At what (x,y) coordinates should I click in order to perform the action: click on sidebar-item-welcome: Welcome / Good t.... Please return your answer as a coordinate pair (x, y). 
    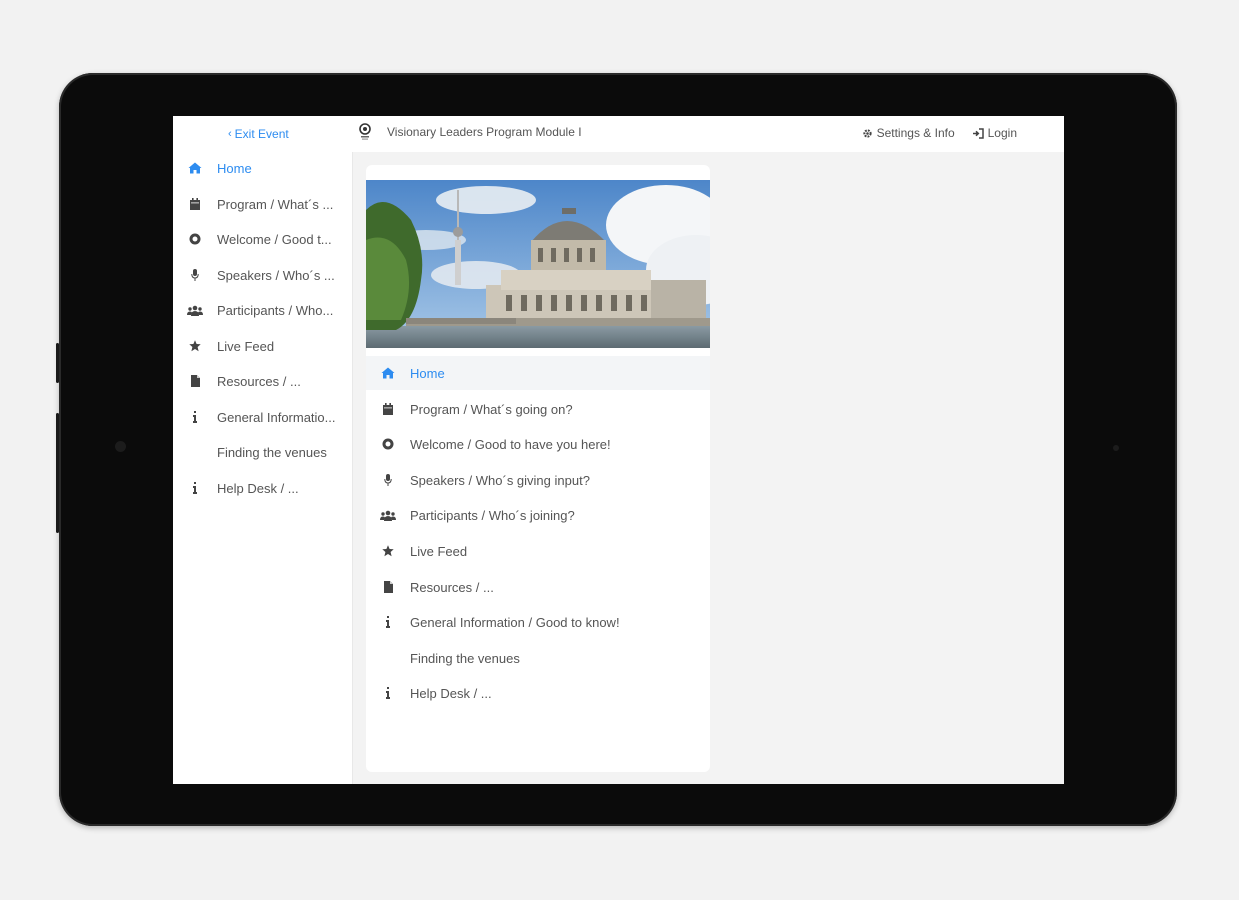
    Looking at the image, I should click on (263, 239).